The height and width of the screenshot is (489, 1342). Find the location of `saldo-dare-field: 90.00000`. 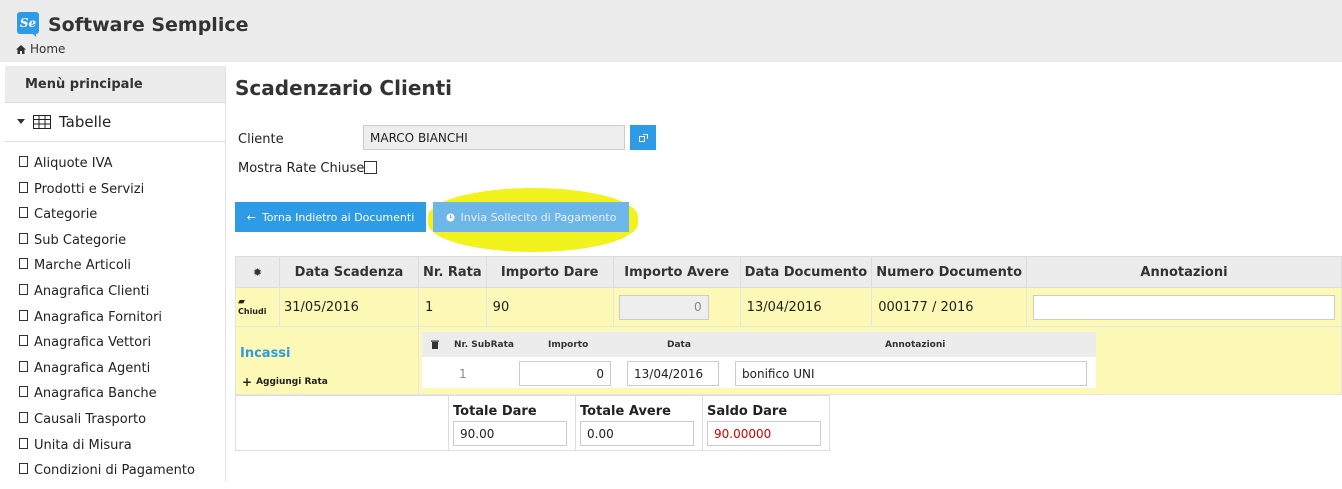

saldo-dare-field: 90.00000 is located at coordinates (764, 433).